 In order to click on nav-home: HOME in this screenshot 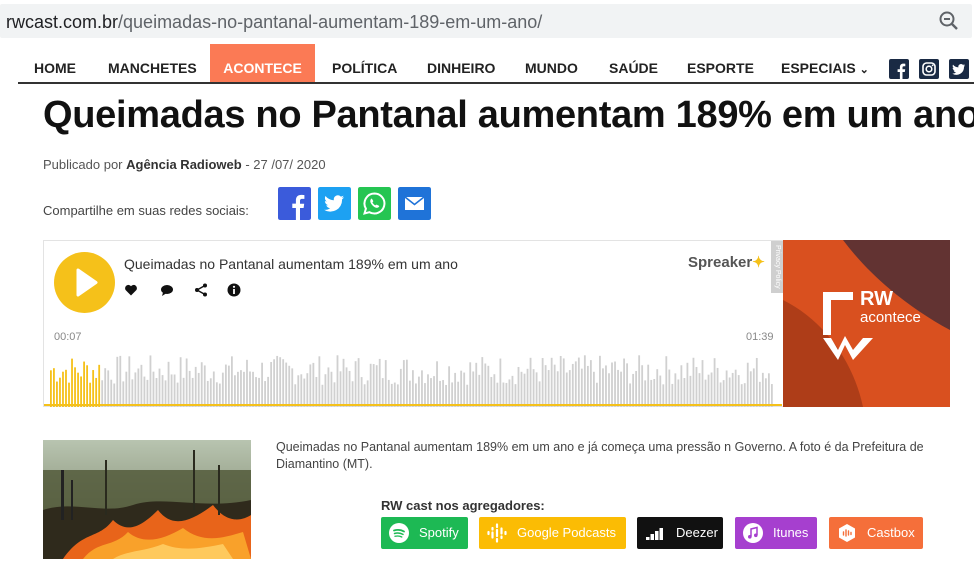, I will do `click(55, 63)`.